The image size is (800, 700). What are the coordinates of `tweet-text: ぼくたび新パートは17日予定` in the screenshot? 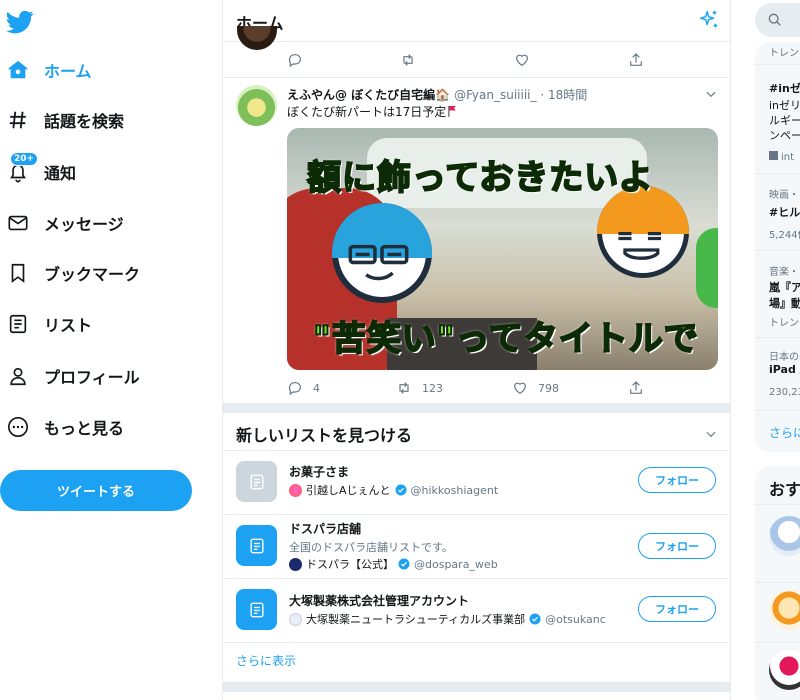 It's located at (372, 111).